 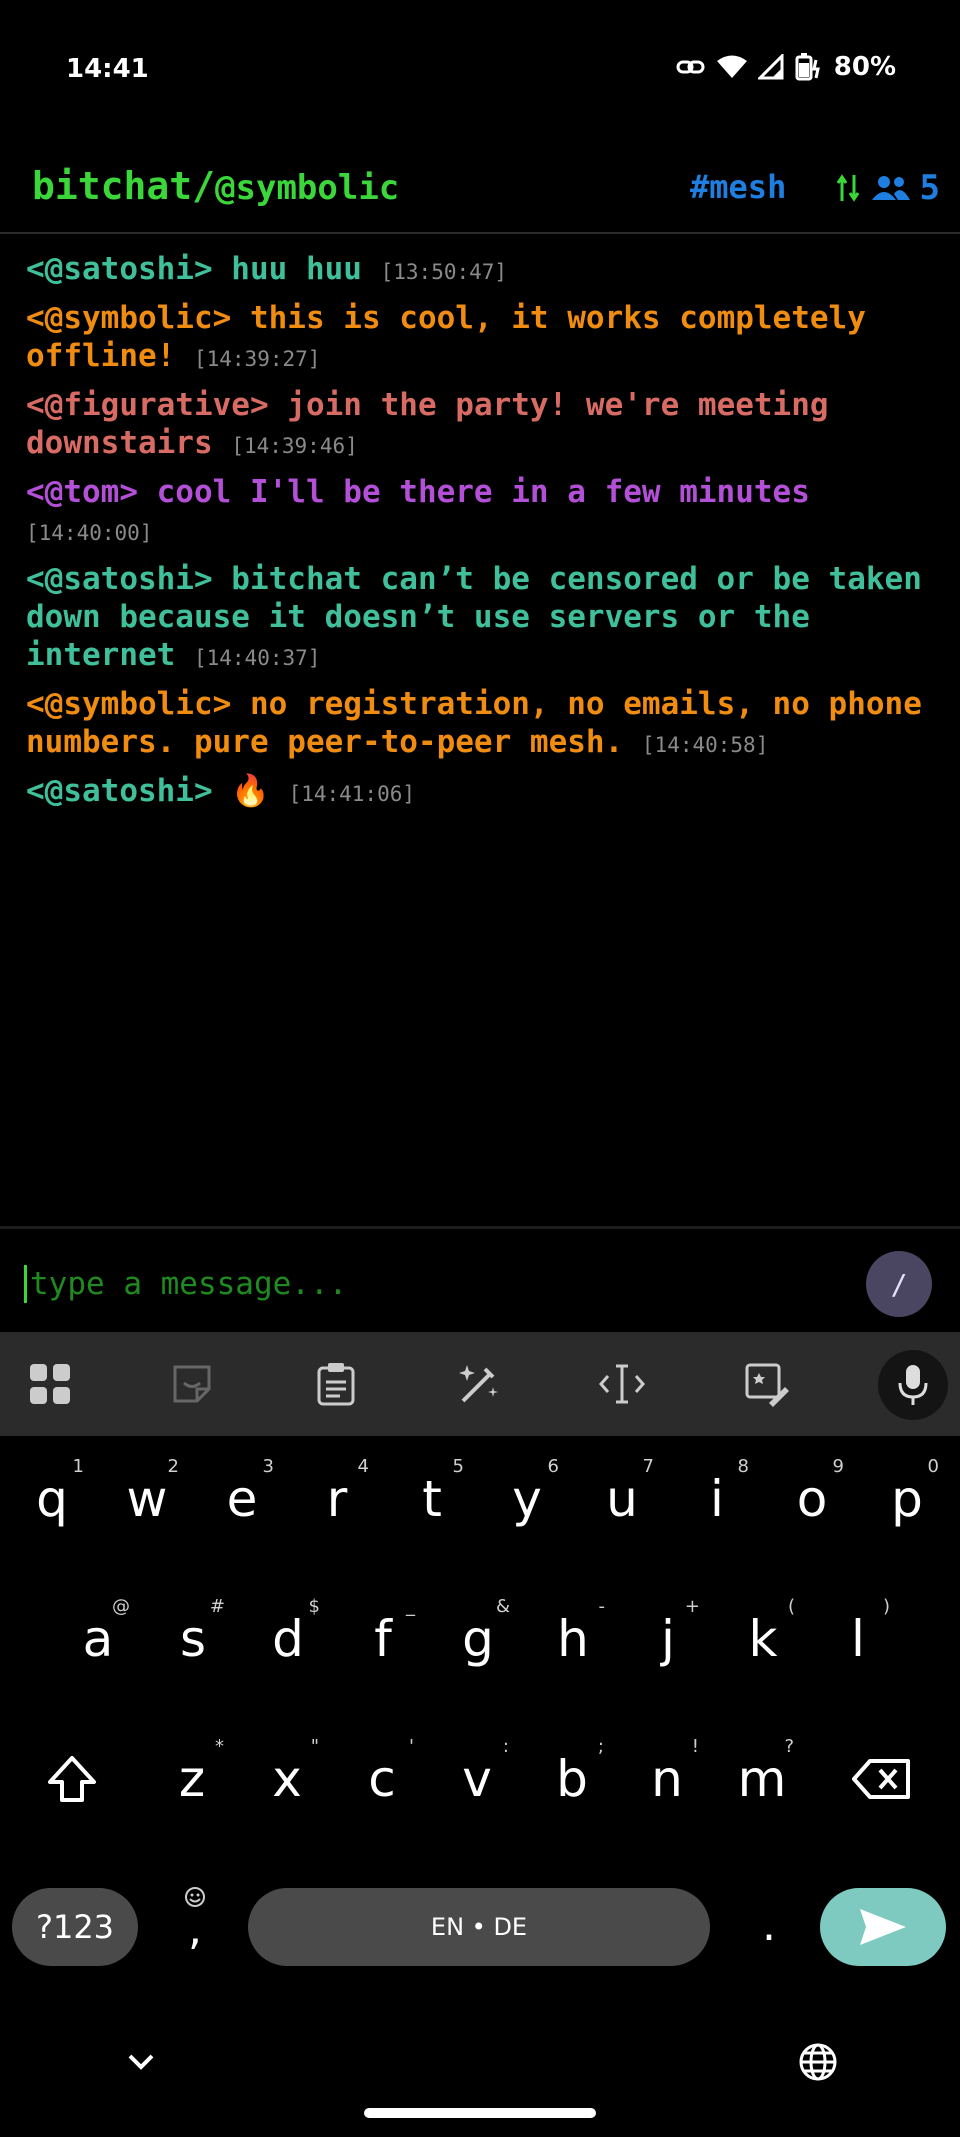 I want to click on key-i: i8, so click(x=717, y=1499).